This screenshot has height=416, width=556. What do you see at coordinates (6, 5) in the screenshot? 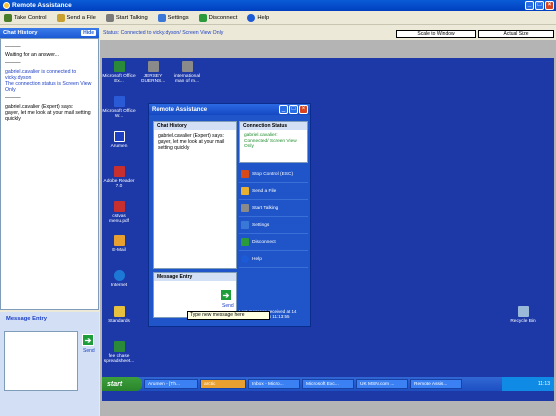
I see `remote-assistance-icon` at bounding box center [6, 5].